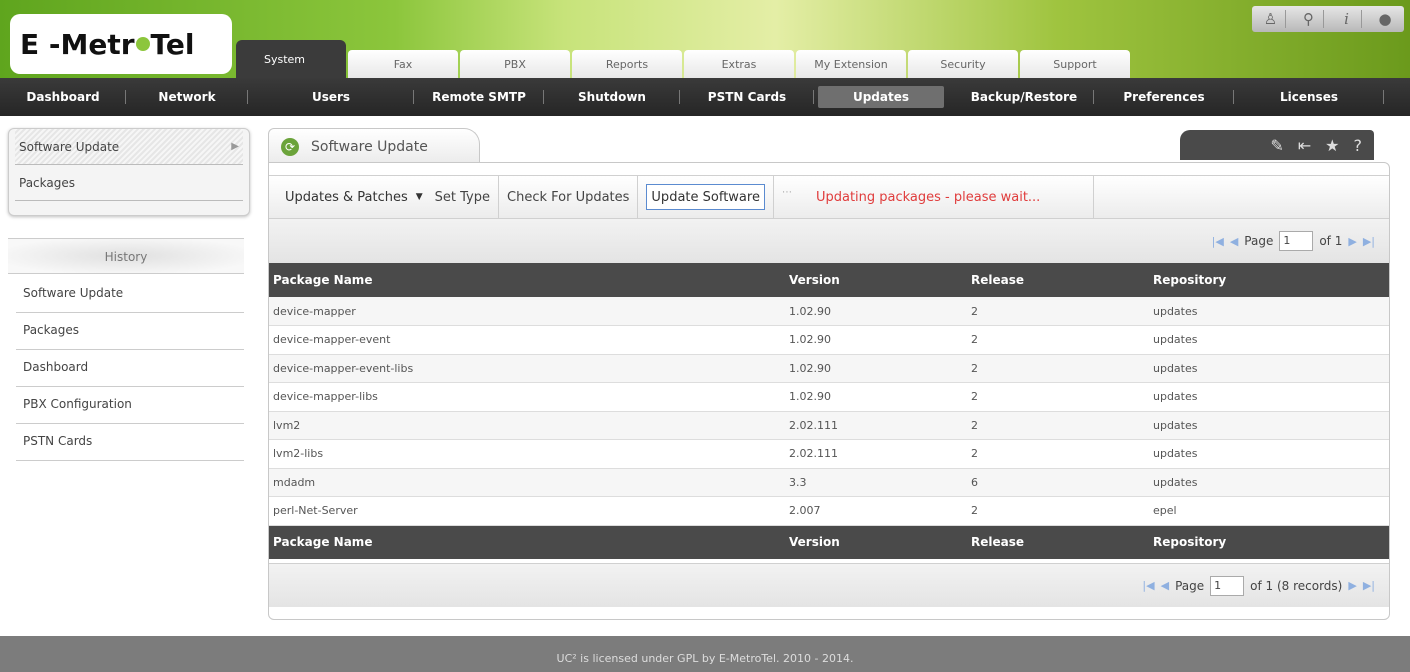 The width and height of the screenshot is (1410, 672). Describe the element at coordinates (291, 59) in the screenshot. I see `tab-system: System` at that location.